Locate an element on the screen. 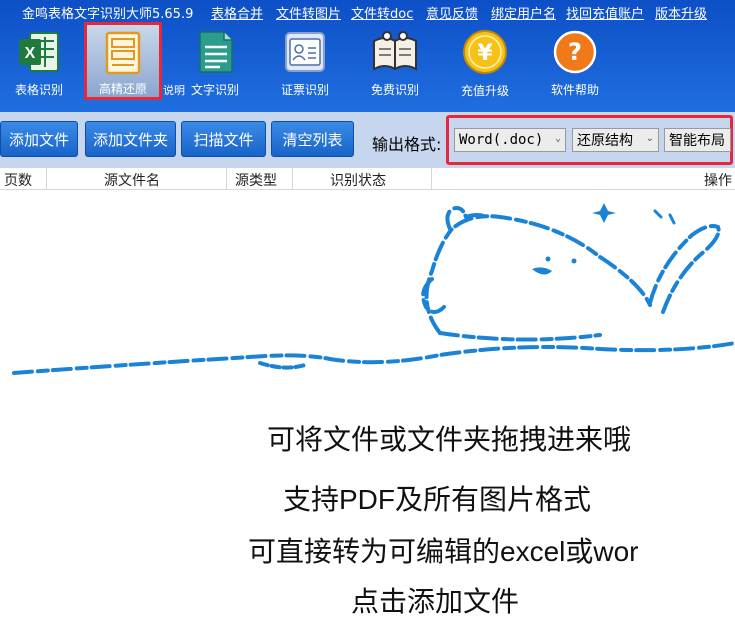 Image resolution: width=735 pixels, height=638 pixels. app-title: 金鸣表格文字识别大师5.65.9 is located at coordinates (108, 14).